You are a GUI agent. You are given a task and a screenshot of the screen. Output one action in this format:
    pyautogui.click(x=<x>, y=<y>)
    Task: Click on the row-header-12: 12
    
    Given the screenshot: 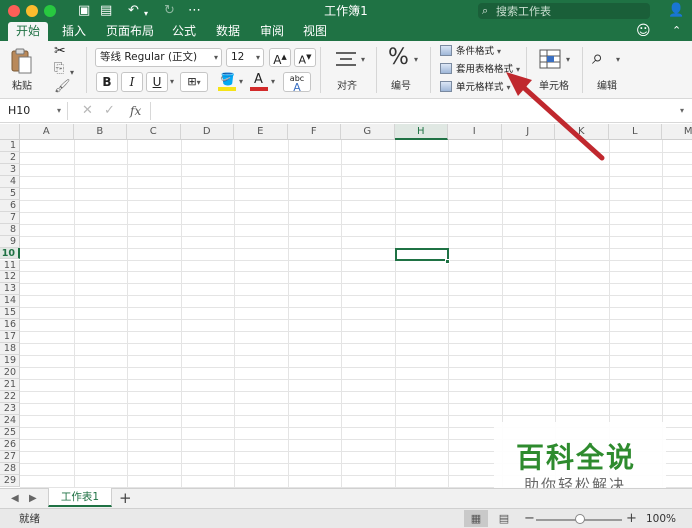 What is the action you would take?
    pyautogui.click(x=10, y=277)
    